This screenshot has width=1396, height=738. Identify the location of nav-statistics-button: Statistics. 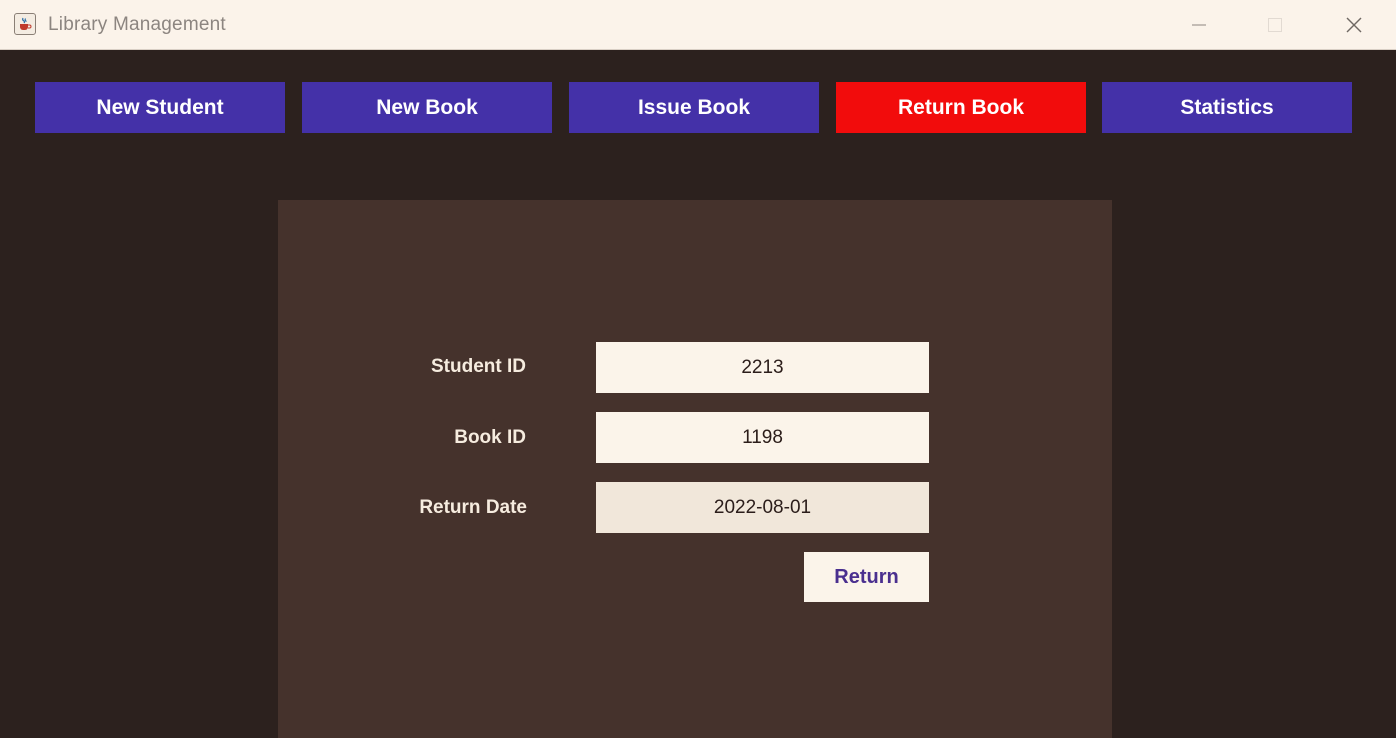
(1227, 107).